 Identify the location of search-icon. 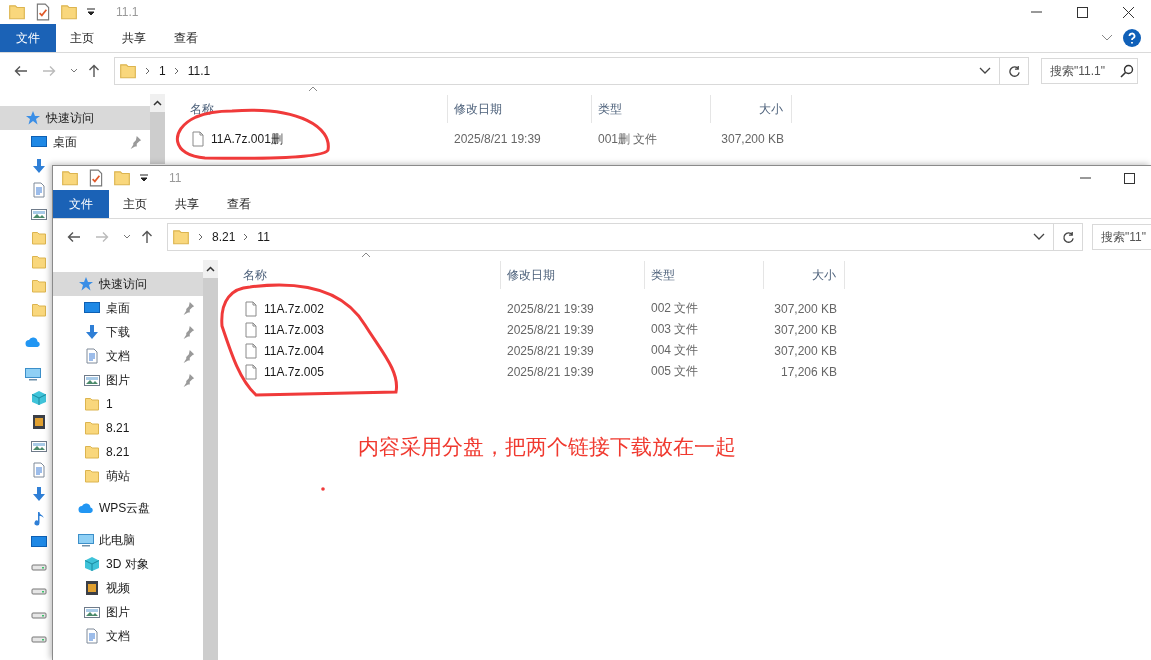
(1127, 71).